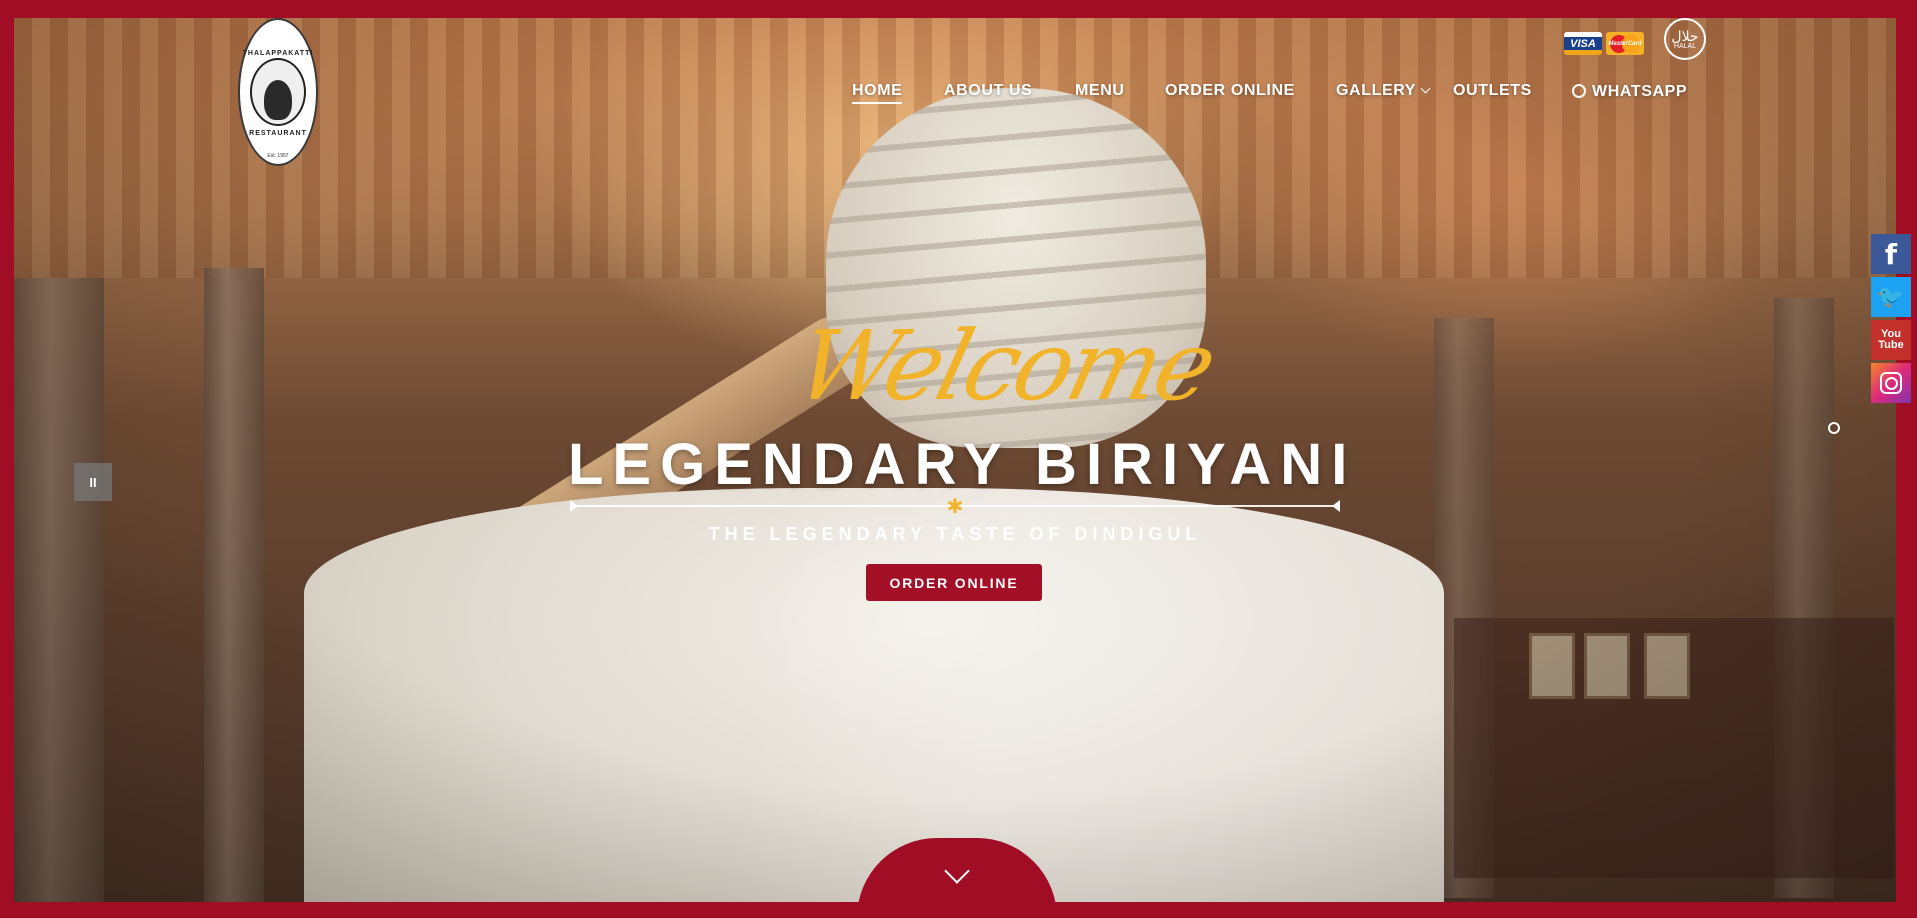 This screenshot has width=1917, height=918. What do you see at coordinates (1685, 35) in the screenshot?
I see `halal-arabic: حلال` at bounding box center [1685, 35].